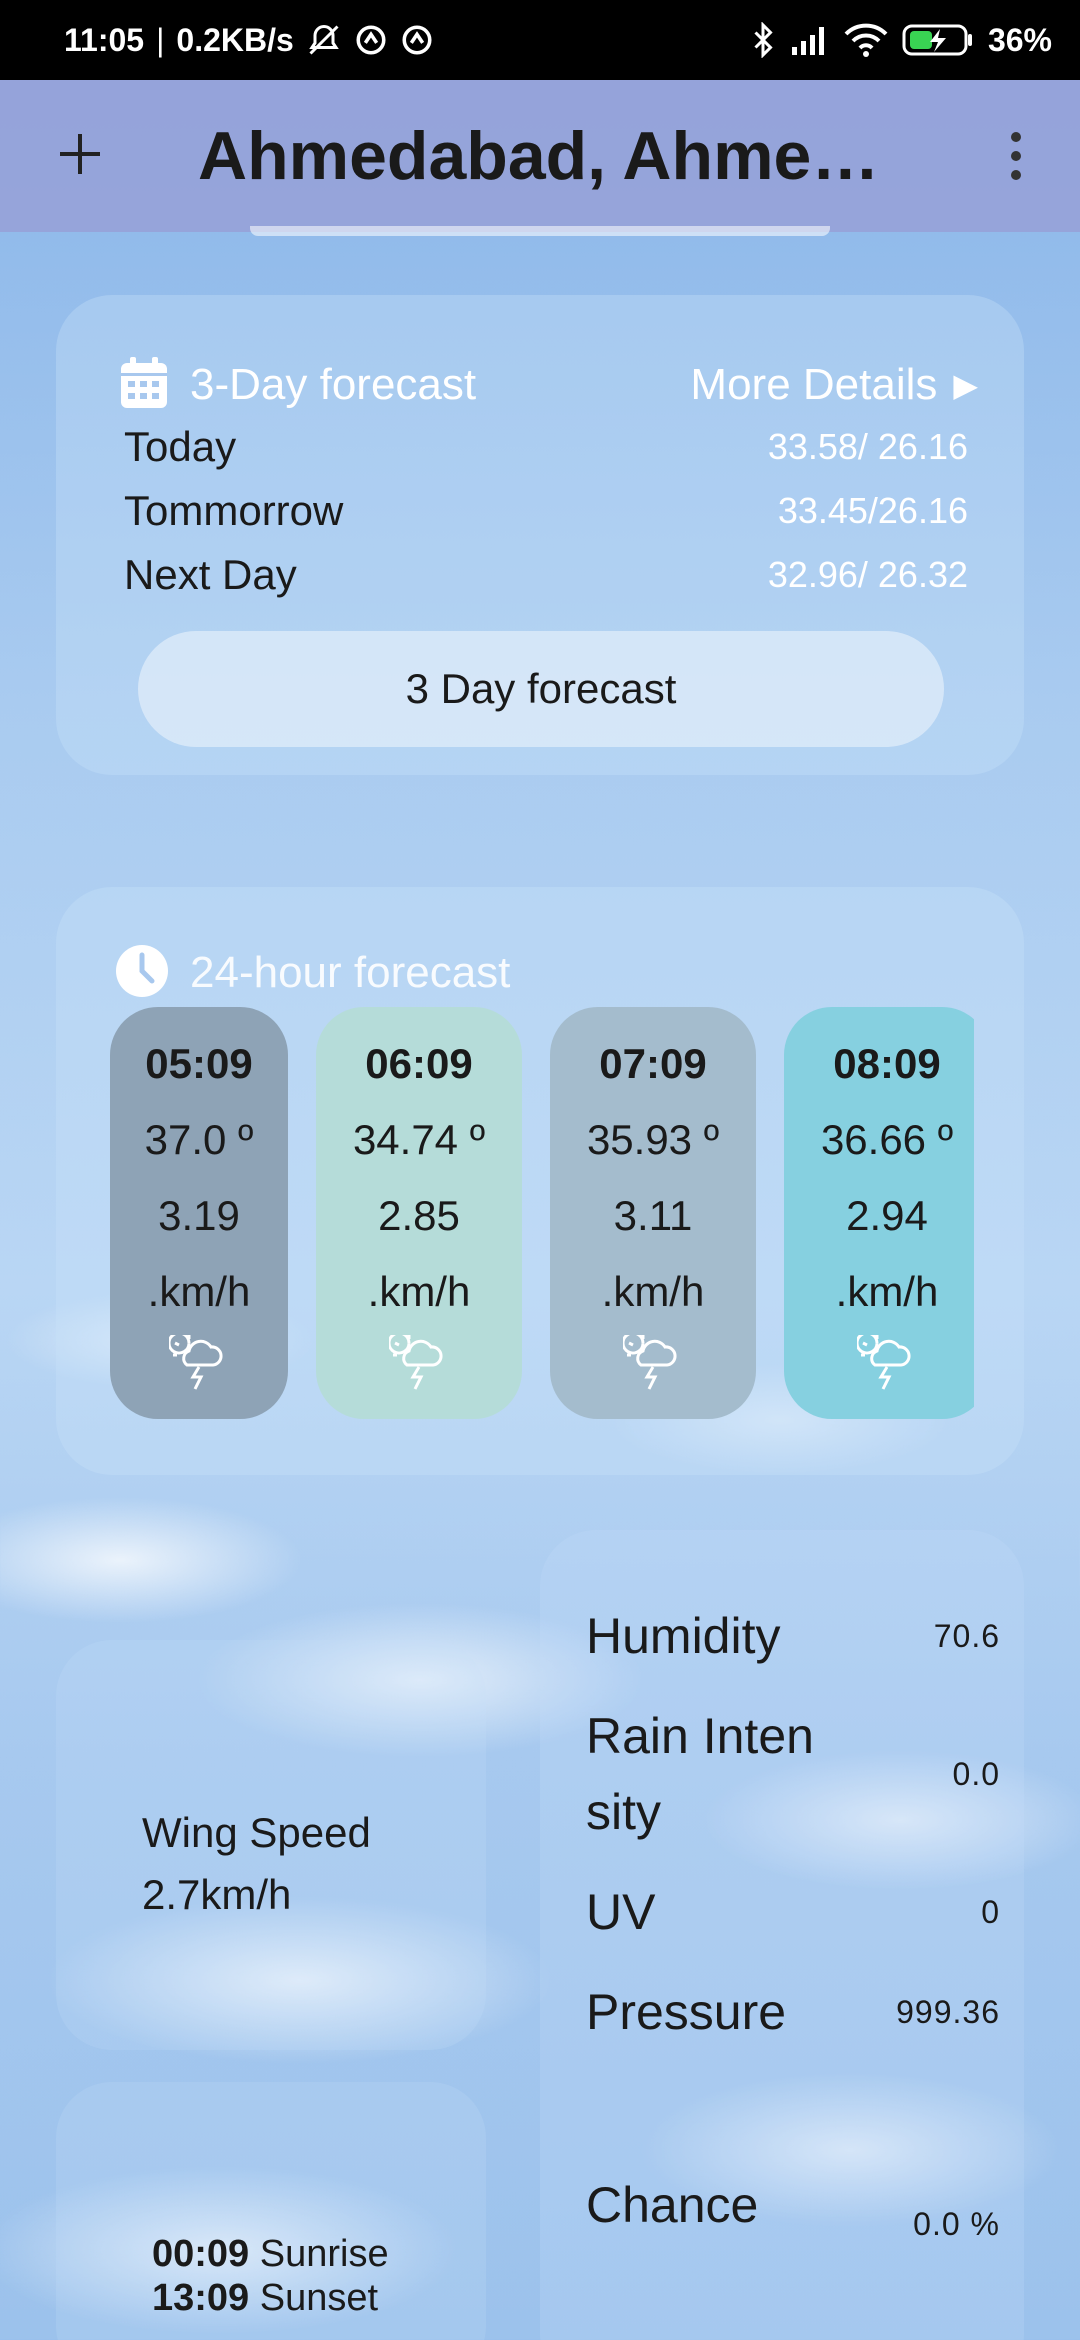 This screenshot has height=2340, width=1080. What do you see at coordinates (546, 447) in the screenshot?
I see `forecast-3day-row: Today 33.58/ 26.16` at bounding box center [546, 447].